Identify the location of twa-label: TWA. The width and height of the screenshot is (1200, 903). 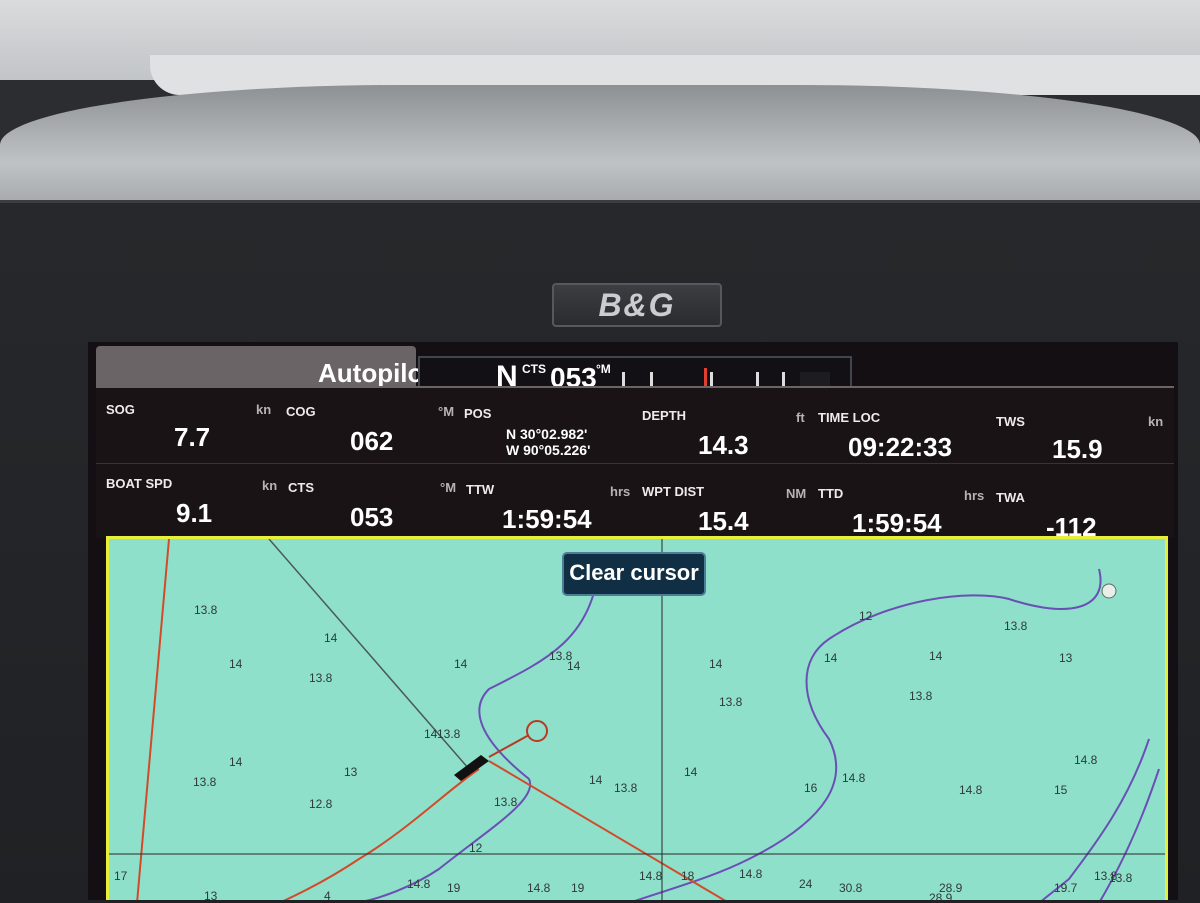
(1010, 497).